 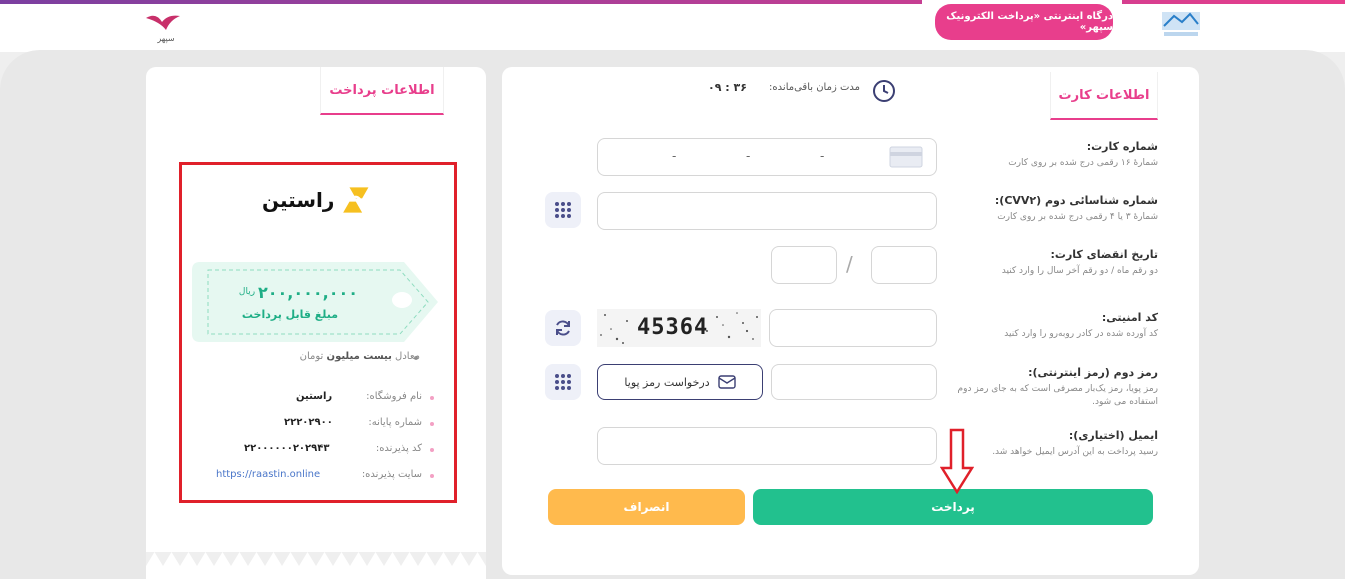 What do you see at coordinates (1077, 217) in the screenshot?
I see `cvv2-hint: شمارهٔ ۳ یا ۴ رقمی درج شده بر روی کارت` at bounding box center [1077, 217].